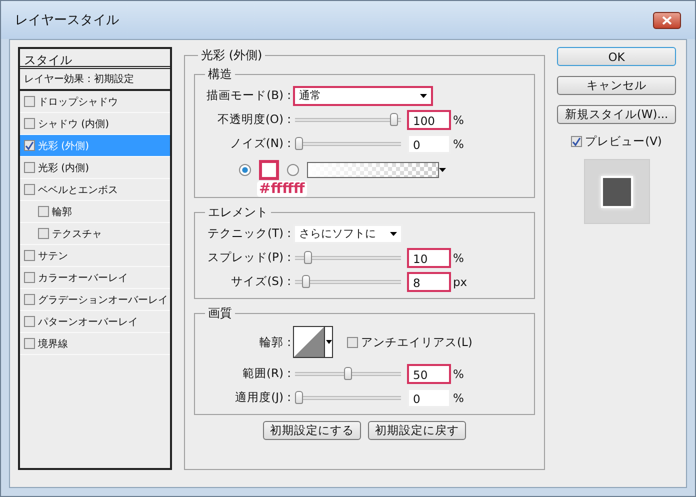 The width and height of the screenshot is (696, 497). Describe the element at coordinates (95, 234) in the screenshot. I see `style-list-item: テクスチャ` at that location.